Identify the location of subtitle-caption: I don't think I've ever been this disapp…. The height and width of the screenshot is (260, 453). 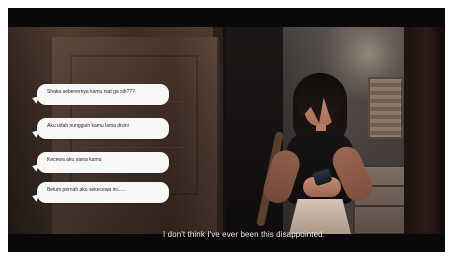
(244, 234).